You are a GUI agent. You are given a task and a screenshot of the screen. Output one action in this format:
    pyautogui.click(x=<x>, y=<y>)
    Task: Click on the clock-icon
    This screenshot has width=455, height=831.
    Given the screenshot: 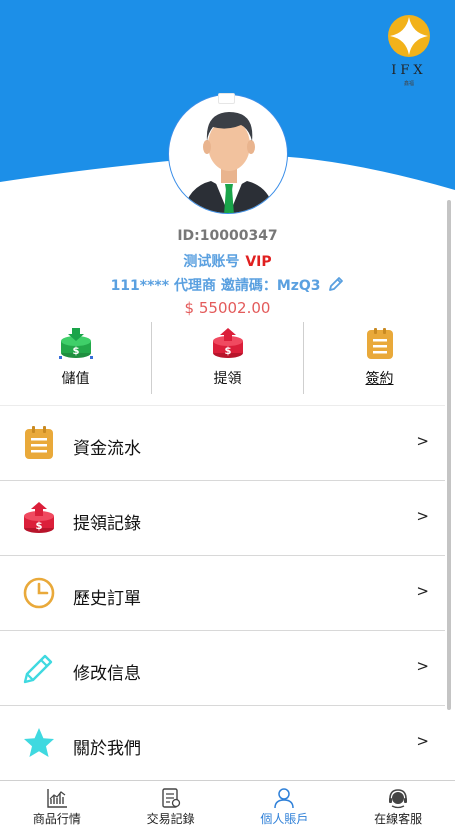 What is the action you would take?
    pyautogui.click(x=39, y=593)
    